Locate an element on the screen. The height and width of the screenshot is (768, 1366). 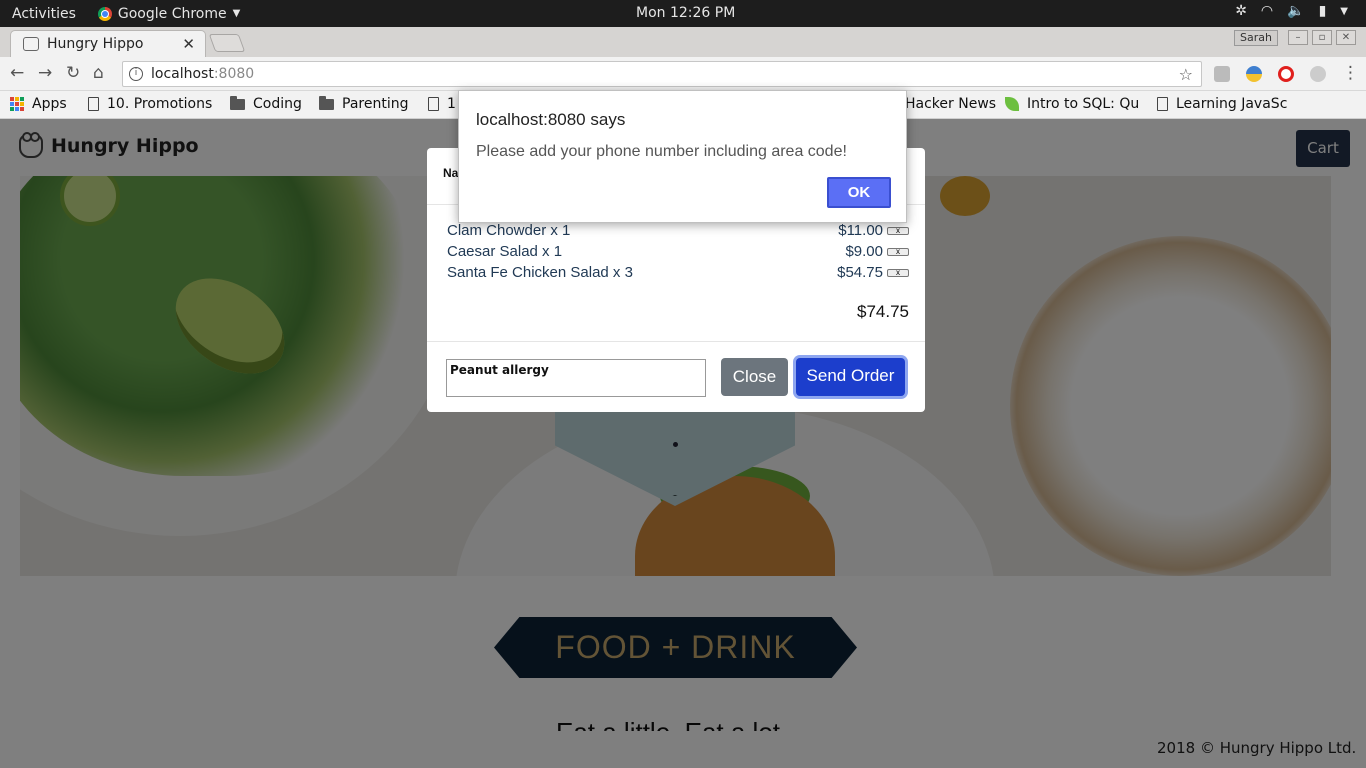
forward-arrow-icon: → is located at coordinates (45, 73).